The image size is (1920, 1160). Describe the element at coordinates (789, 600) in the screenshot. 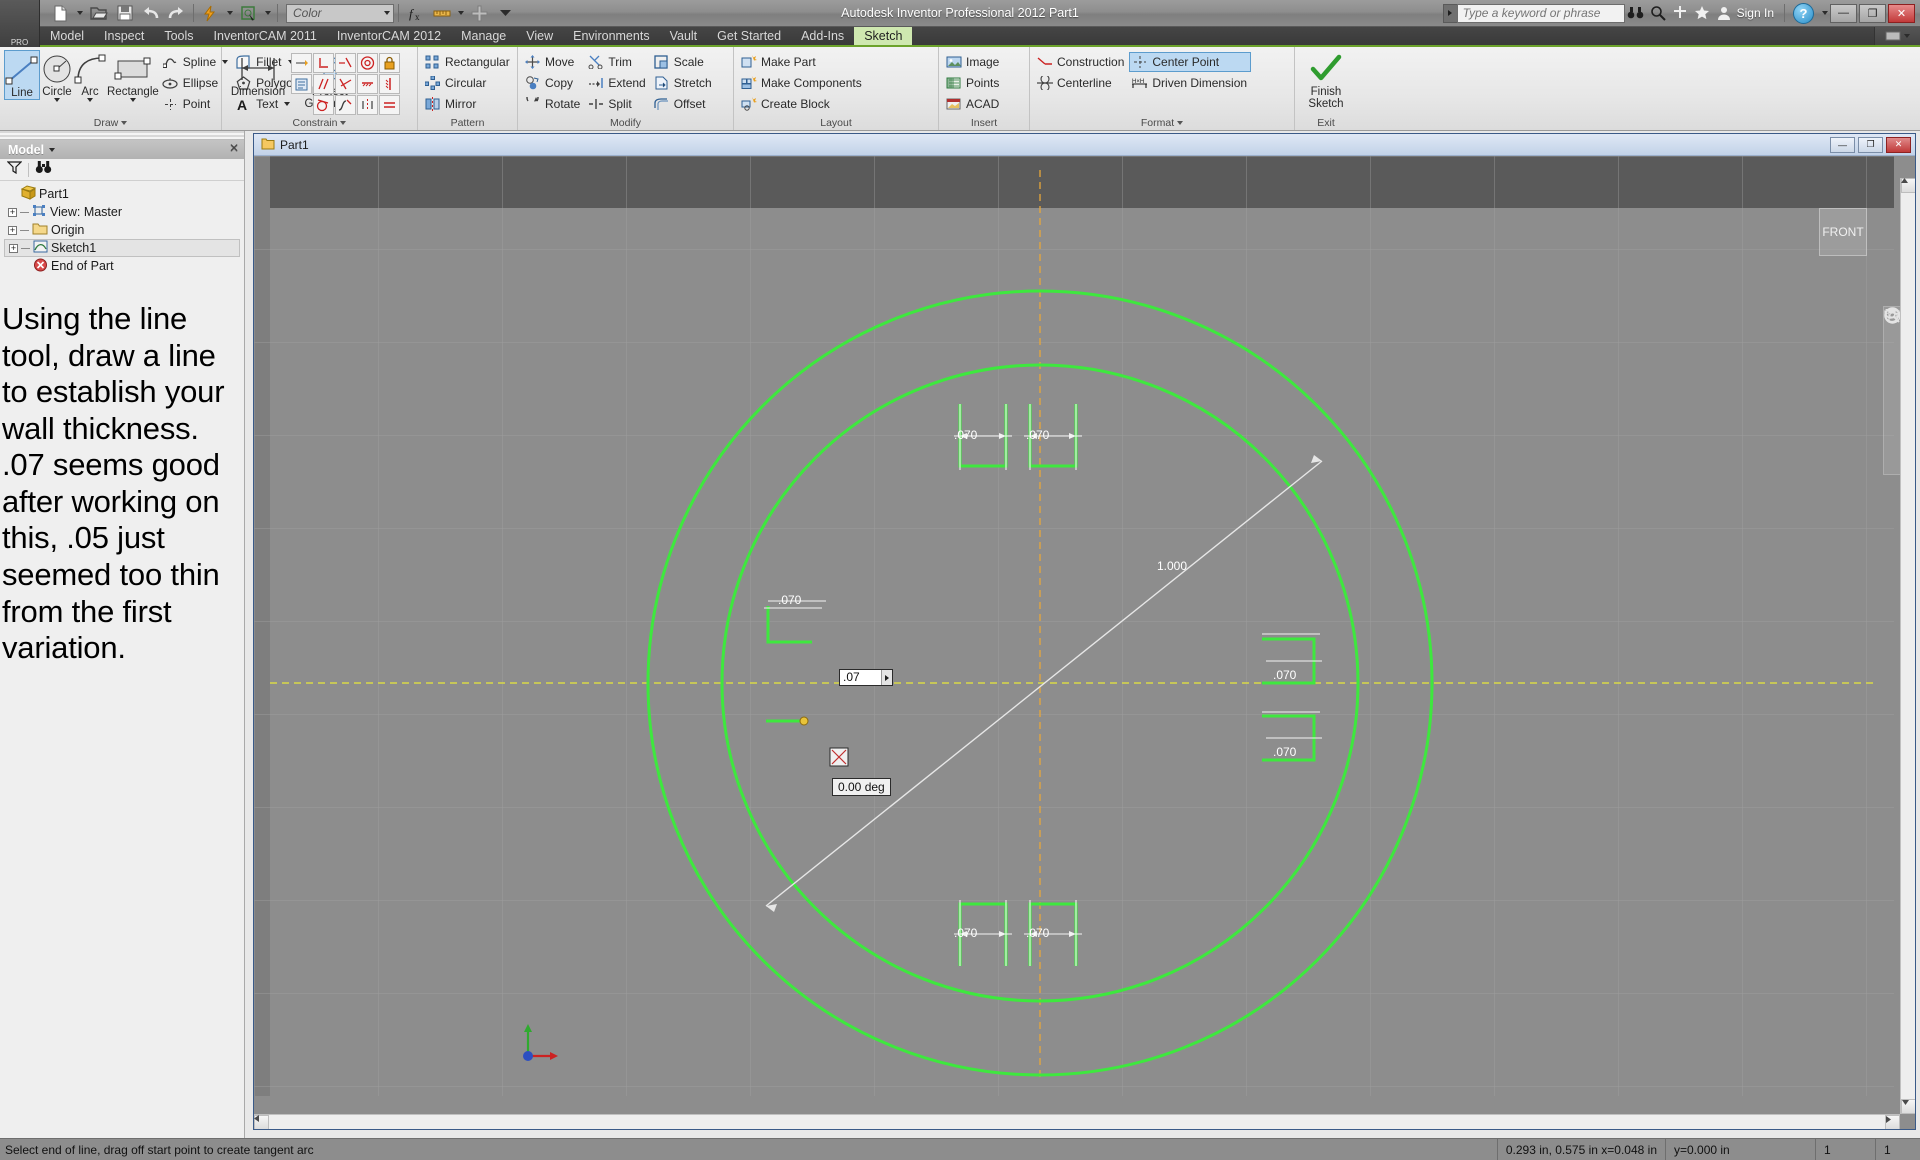

I see `dimension-value-left-upper: .070` at that location.